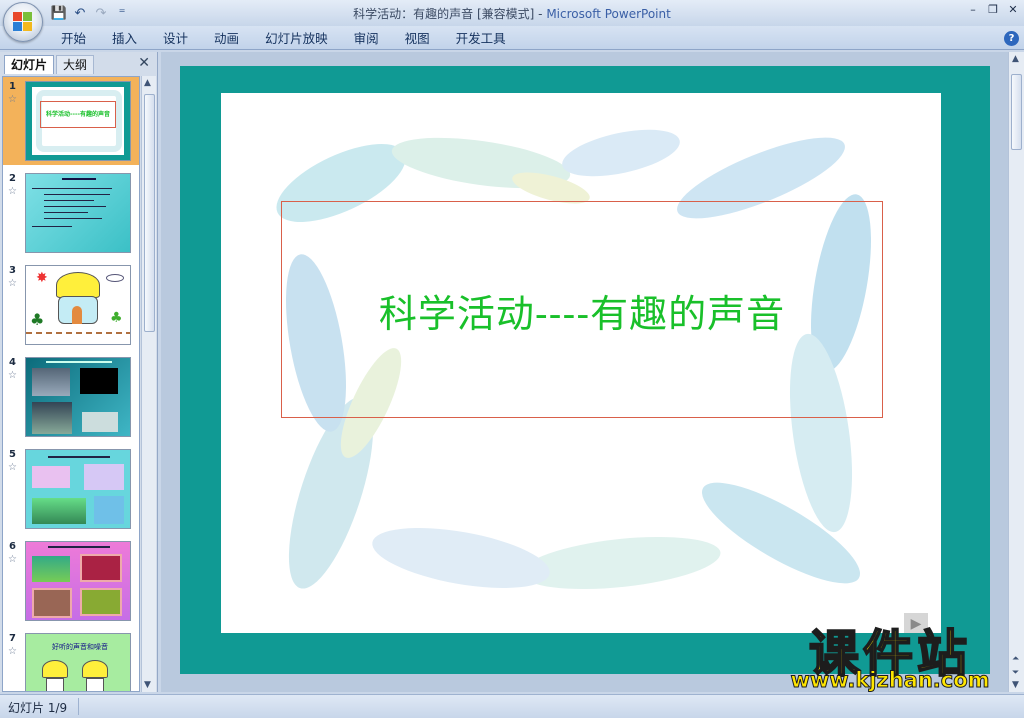  Describe the element at coordinates (78, 121) in the screenshot. I see `slide-preview: 科学活动----有趣的声音` at that location.